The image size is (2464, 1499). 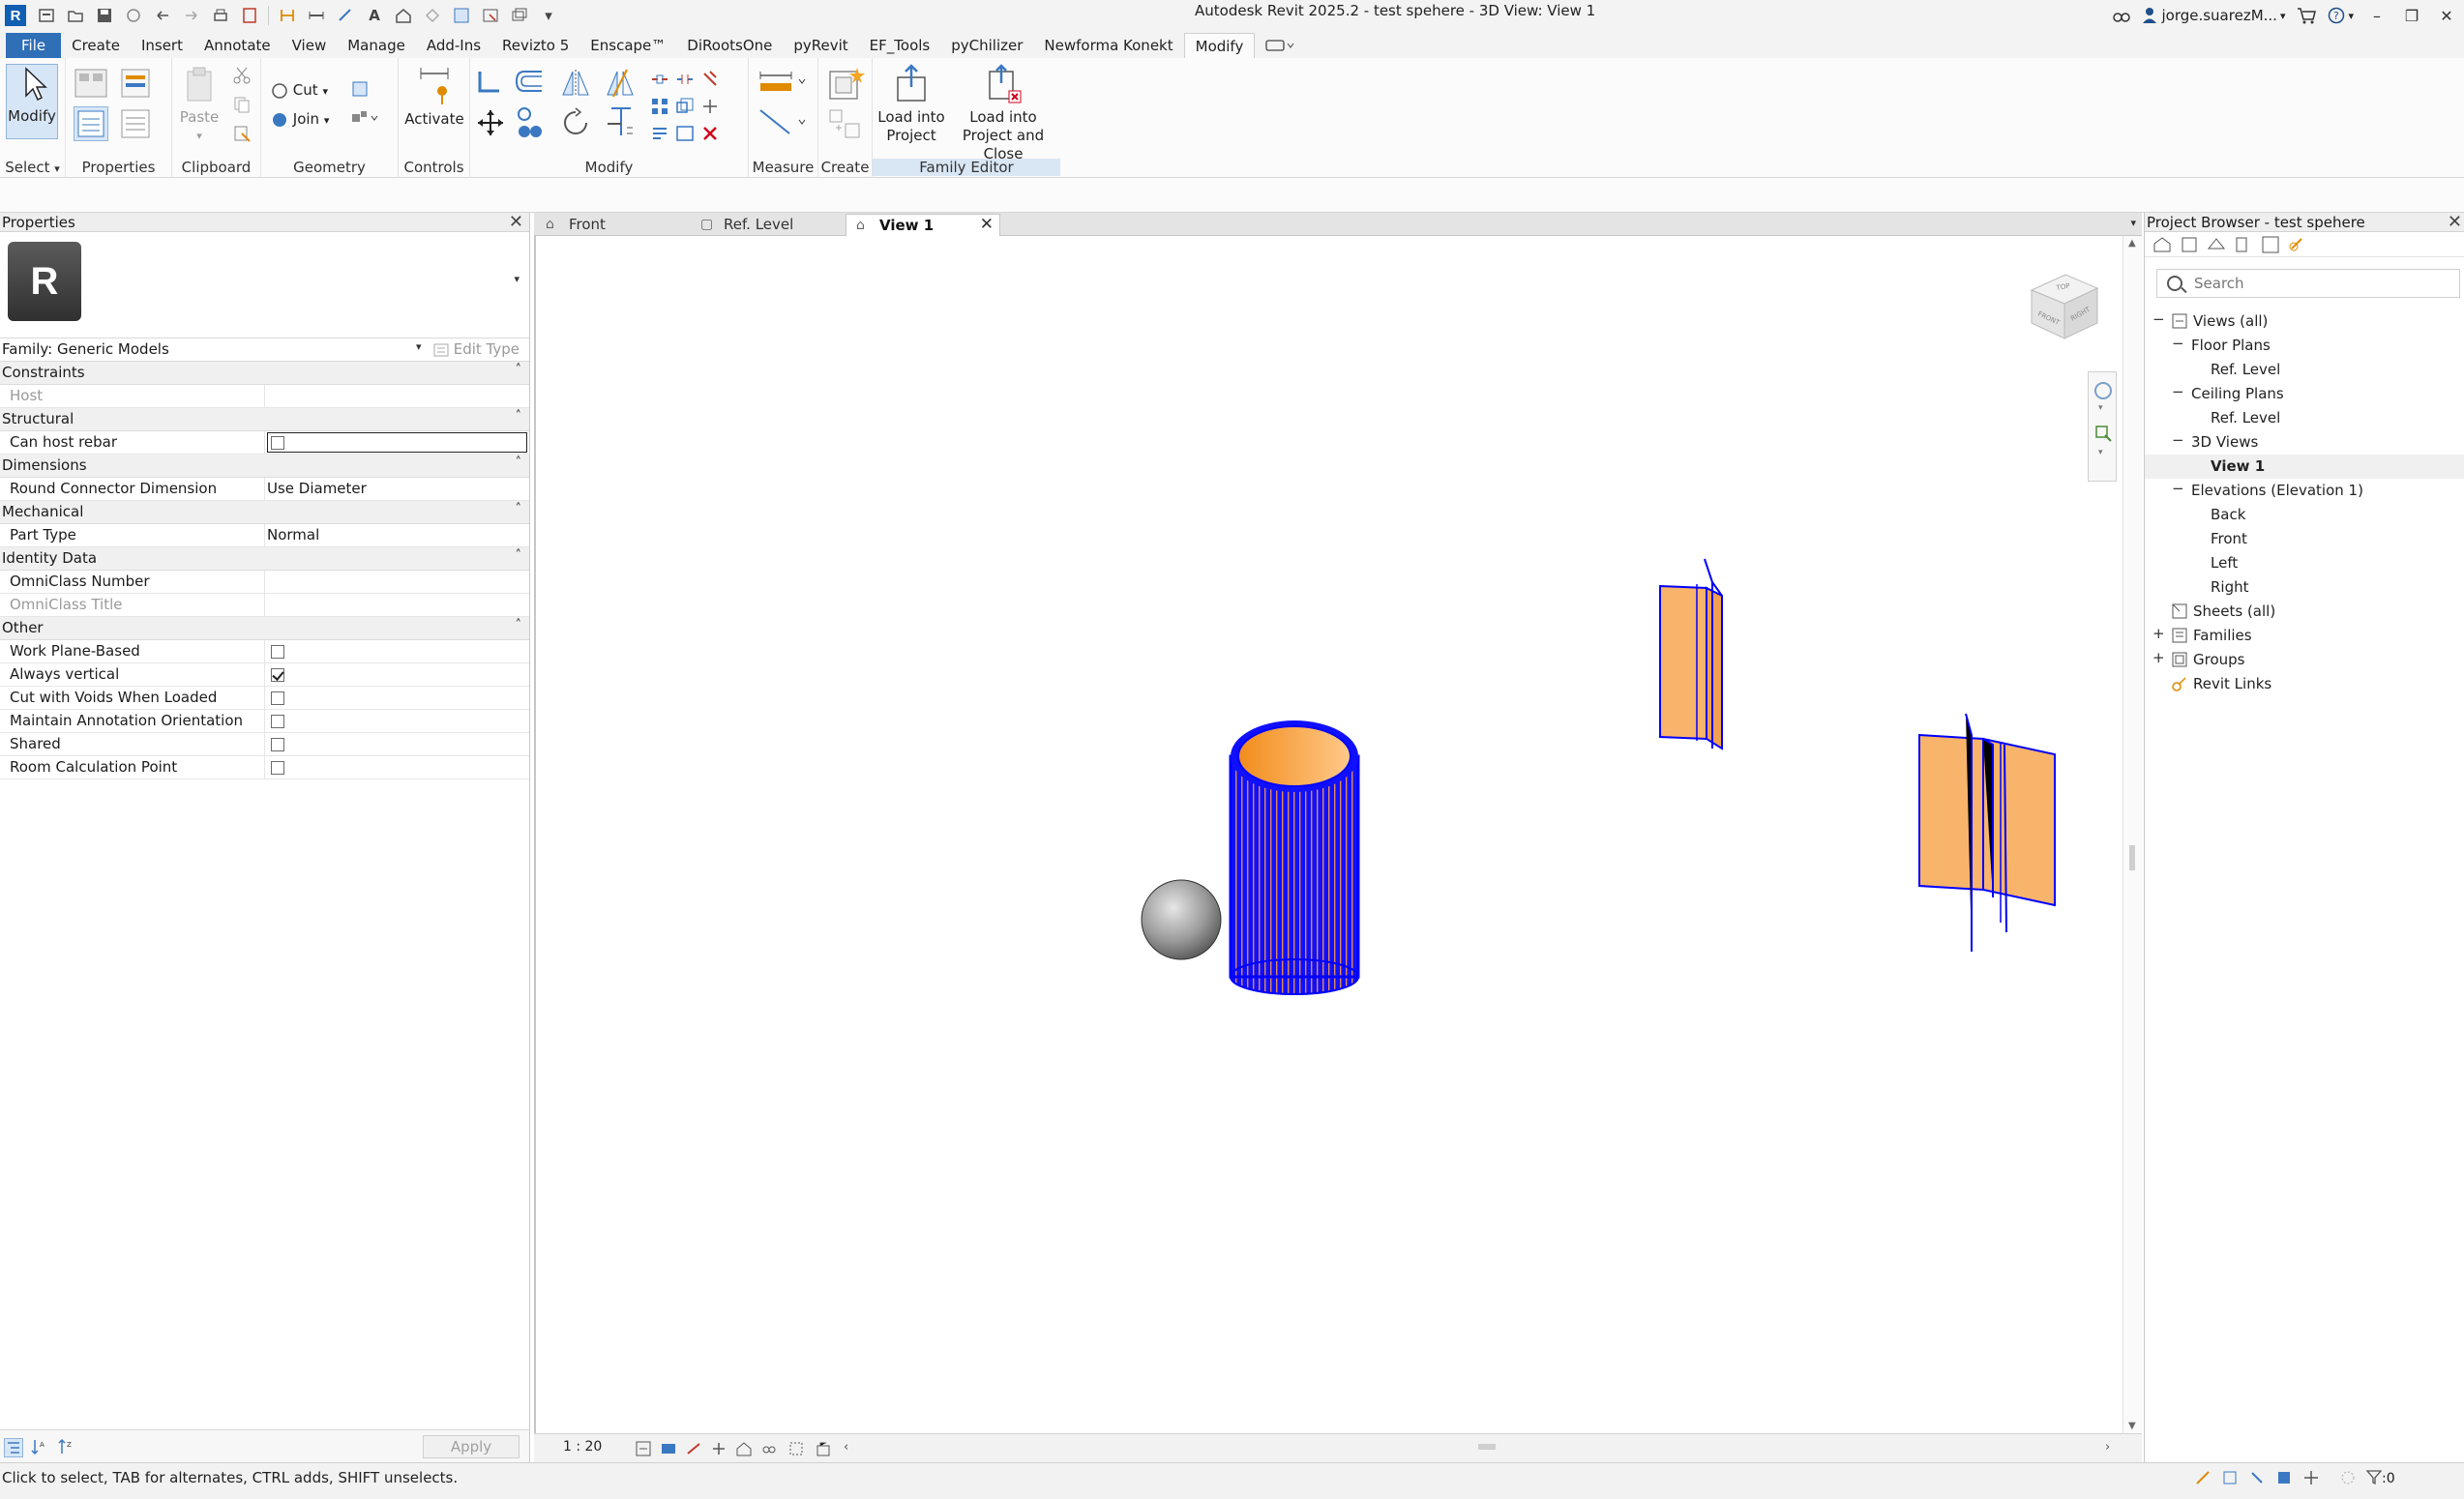 I want to click on unlock-view-icon, so click(x=823, y=1448).